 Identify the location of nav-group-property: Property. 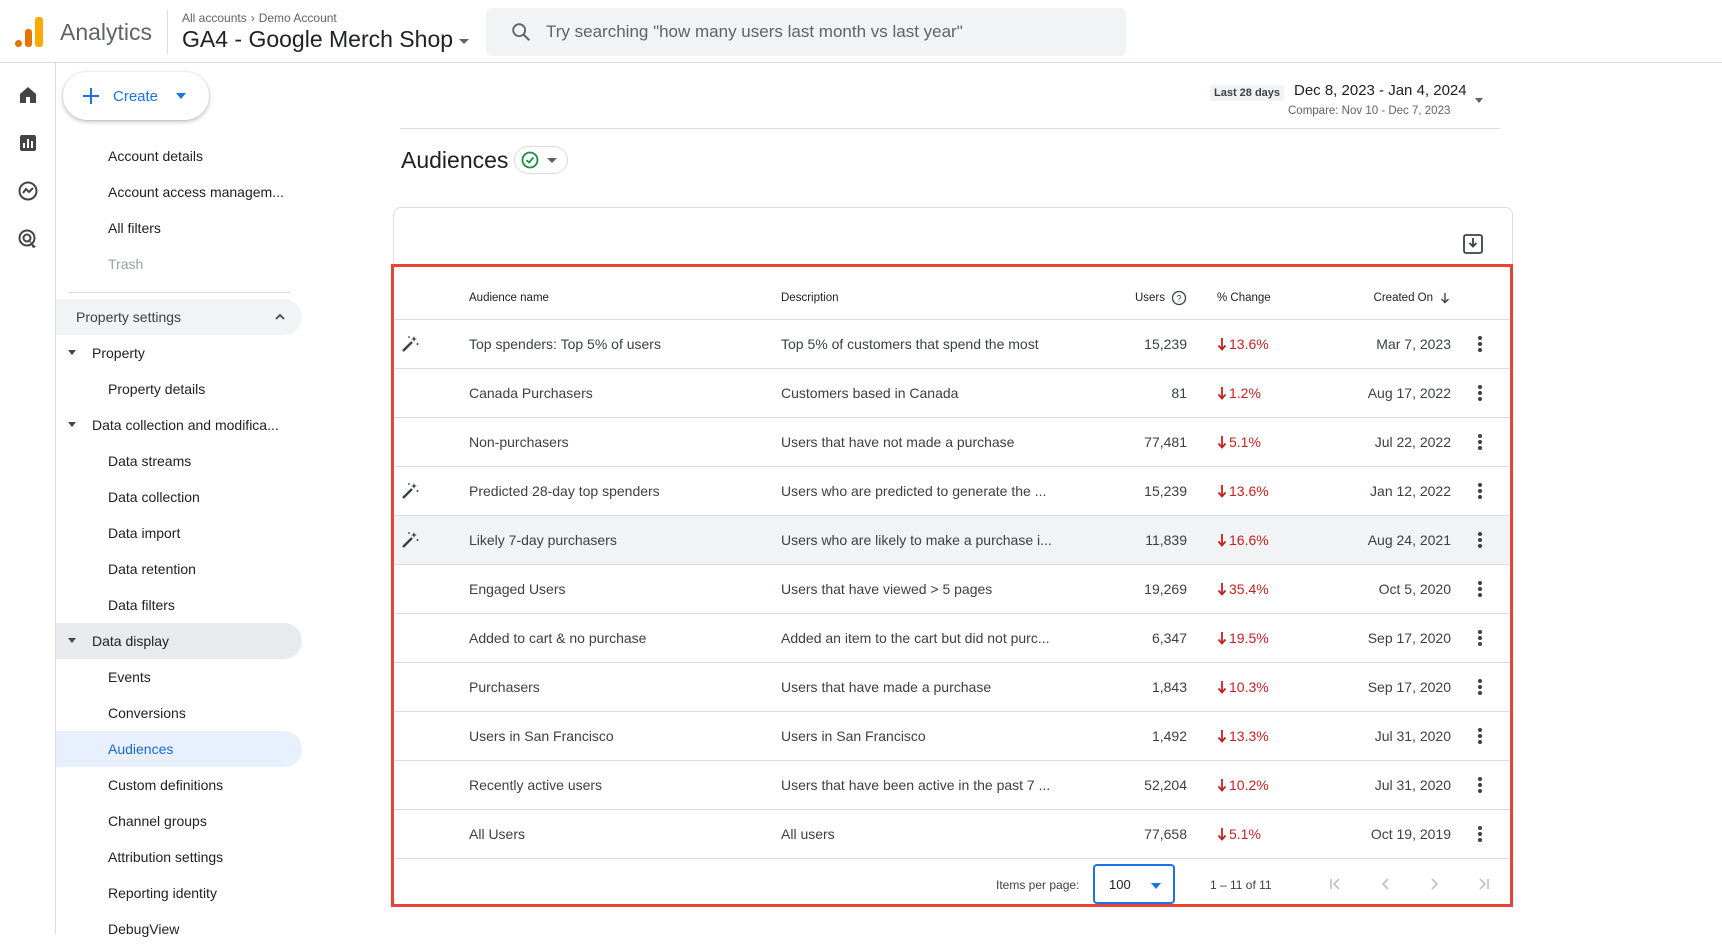
(181, 353).